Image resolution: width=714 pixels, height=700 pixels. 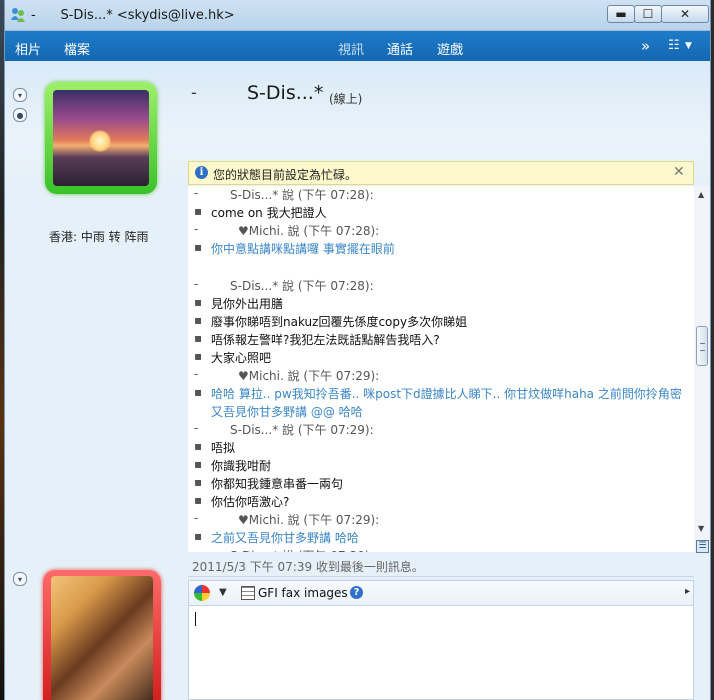 What do you see at coordinates (20, 579) in the screenshot?
I see `my-collapse-chevron-icon: ▾` at bounding box center [20, 579].